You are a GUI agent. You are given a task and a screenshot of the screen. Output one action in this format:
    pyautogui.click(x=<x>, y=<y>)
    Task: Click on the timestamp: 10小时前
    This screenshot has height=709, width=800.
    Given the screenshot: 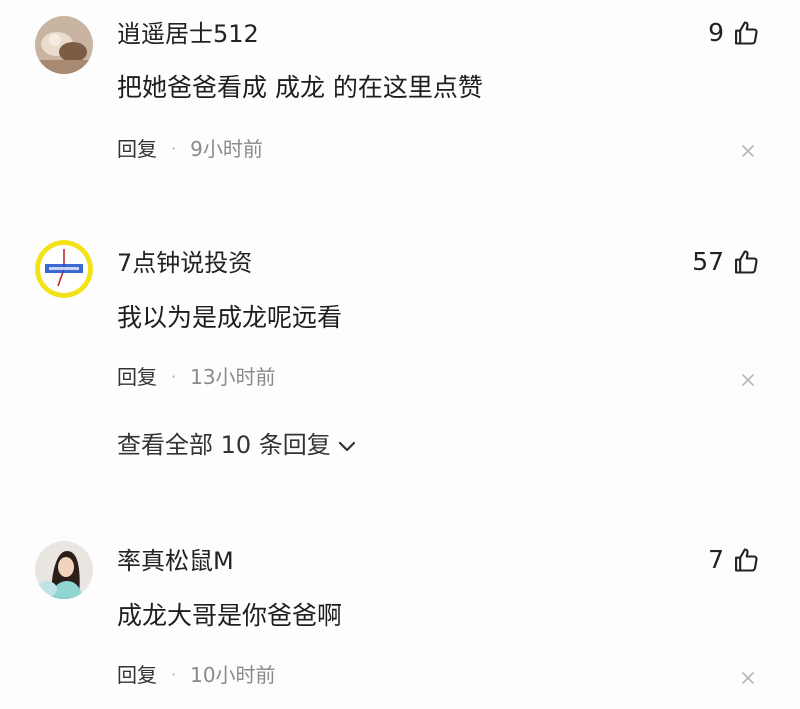 What is the action you would take?
    pyautogui.click(x=233, y=675)
    